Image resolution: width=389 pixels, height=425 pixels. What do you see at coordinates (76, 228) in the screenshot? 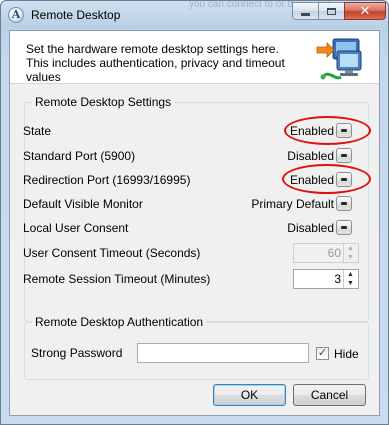
I see `local-user-consent-label: Local User Consent` at bounding box center [76, 228].